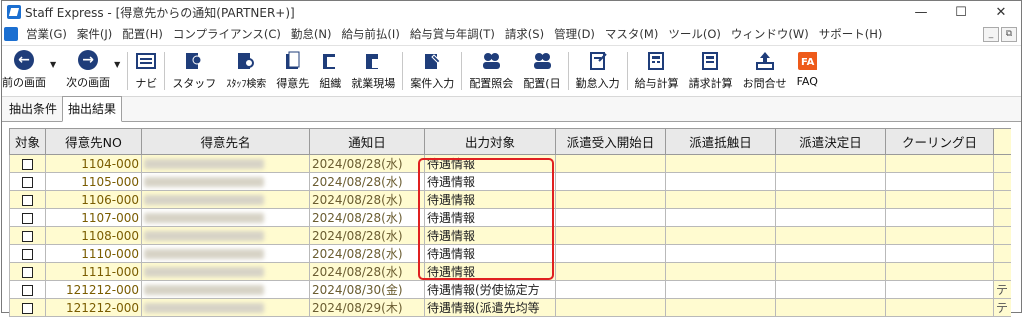 This screenshot has width=1024, height=318. What do you see at coordinates (194, 83) in the screenshot?
I see `staff-label: スタッフ` at bounding box center [194, 83].